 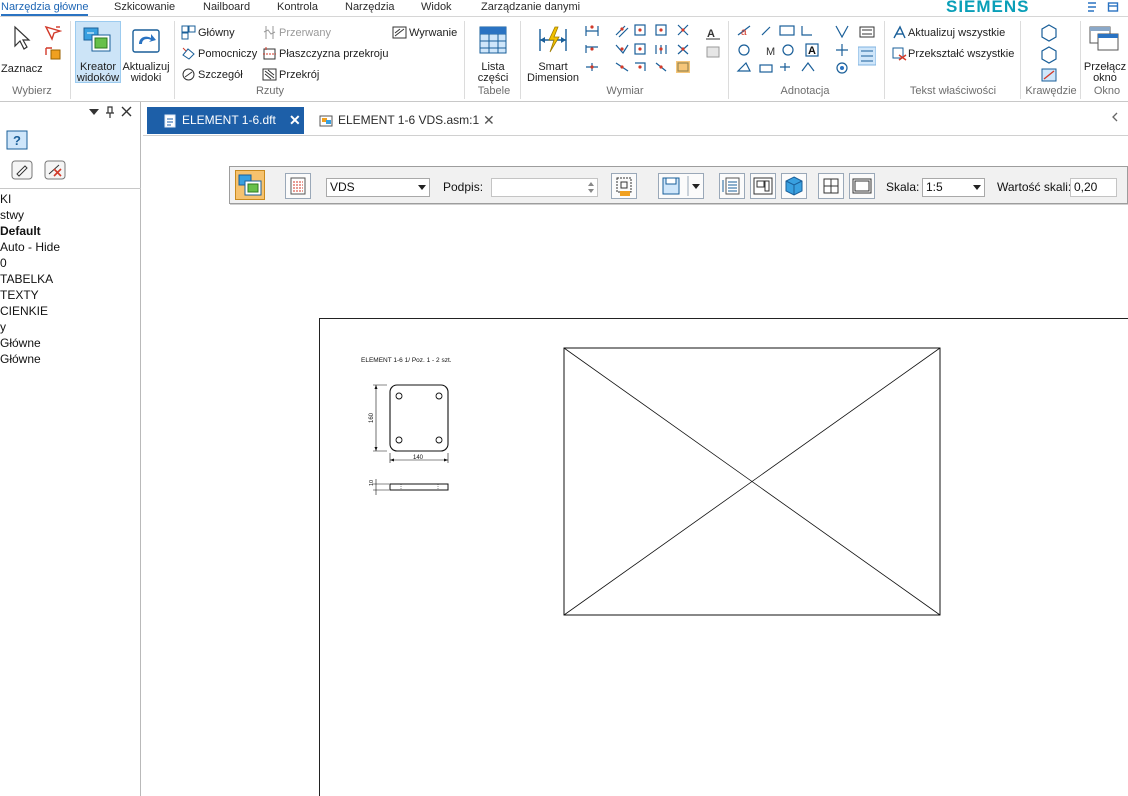 What do you see at coordinates (45, 8) in the screenshot?
I see `tab-narzedzia-glowne: Narzędzia główne` at bounding box center [45, 8].